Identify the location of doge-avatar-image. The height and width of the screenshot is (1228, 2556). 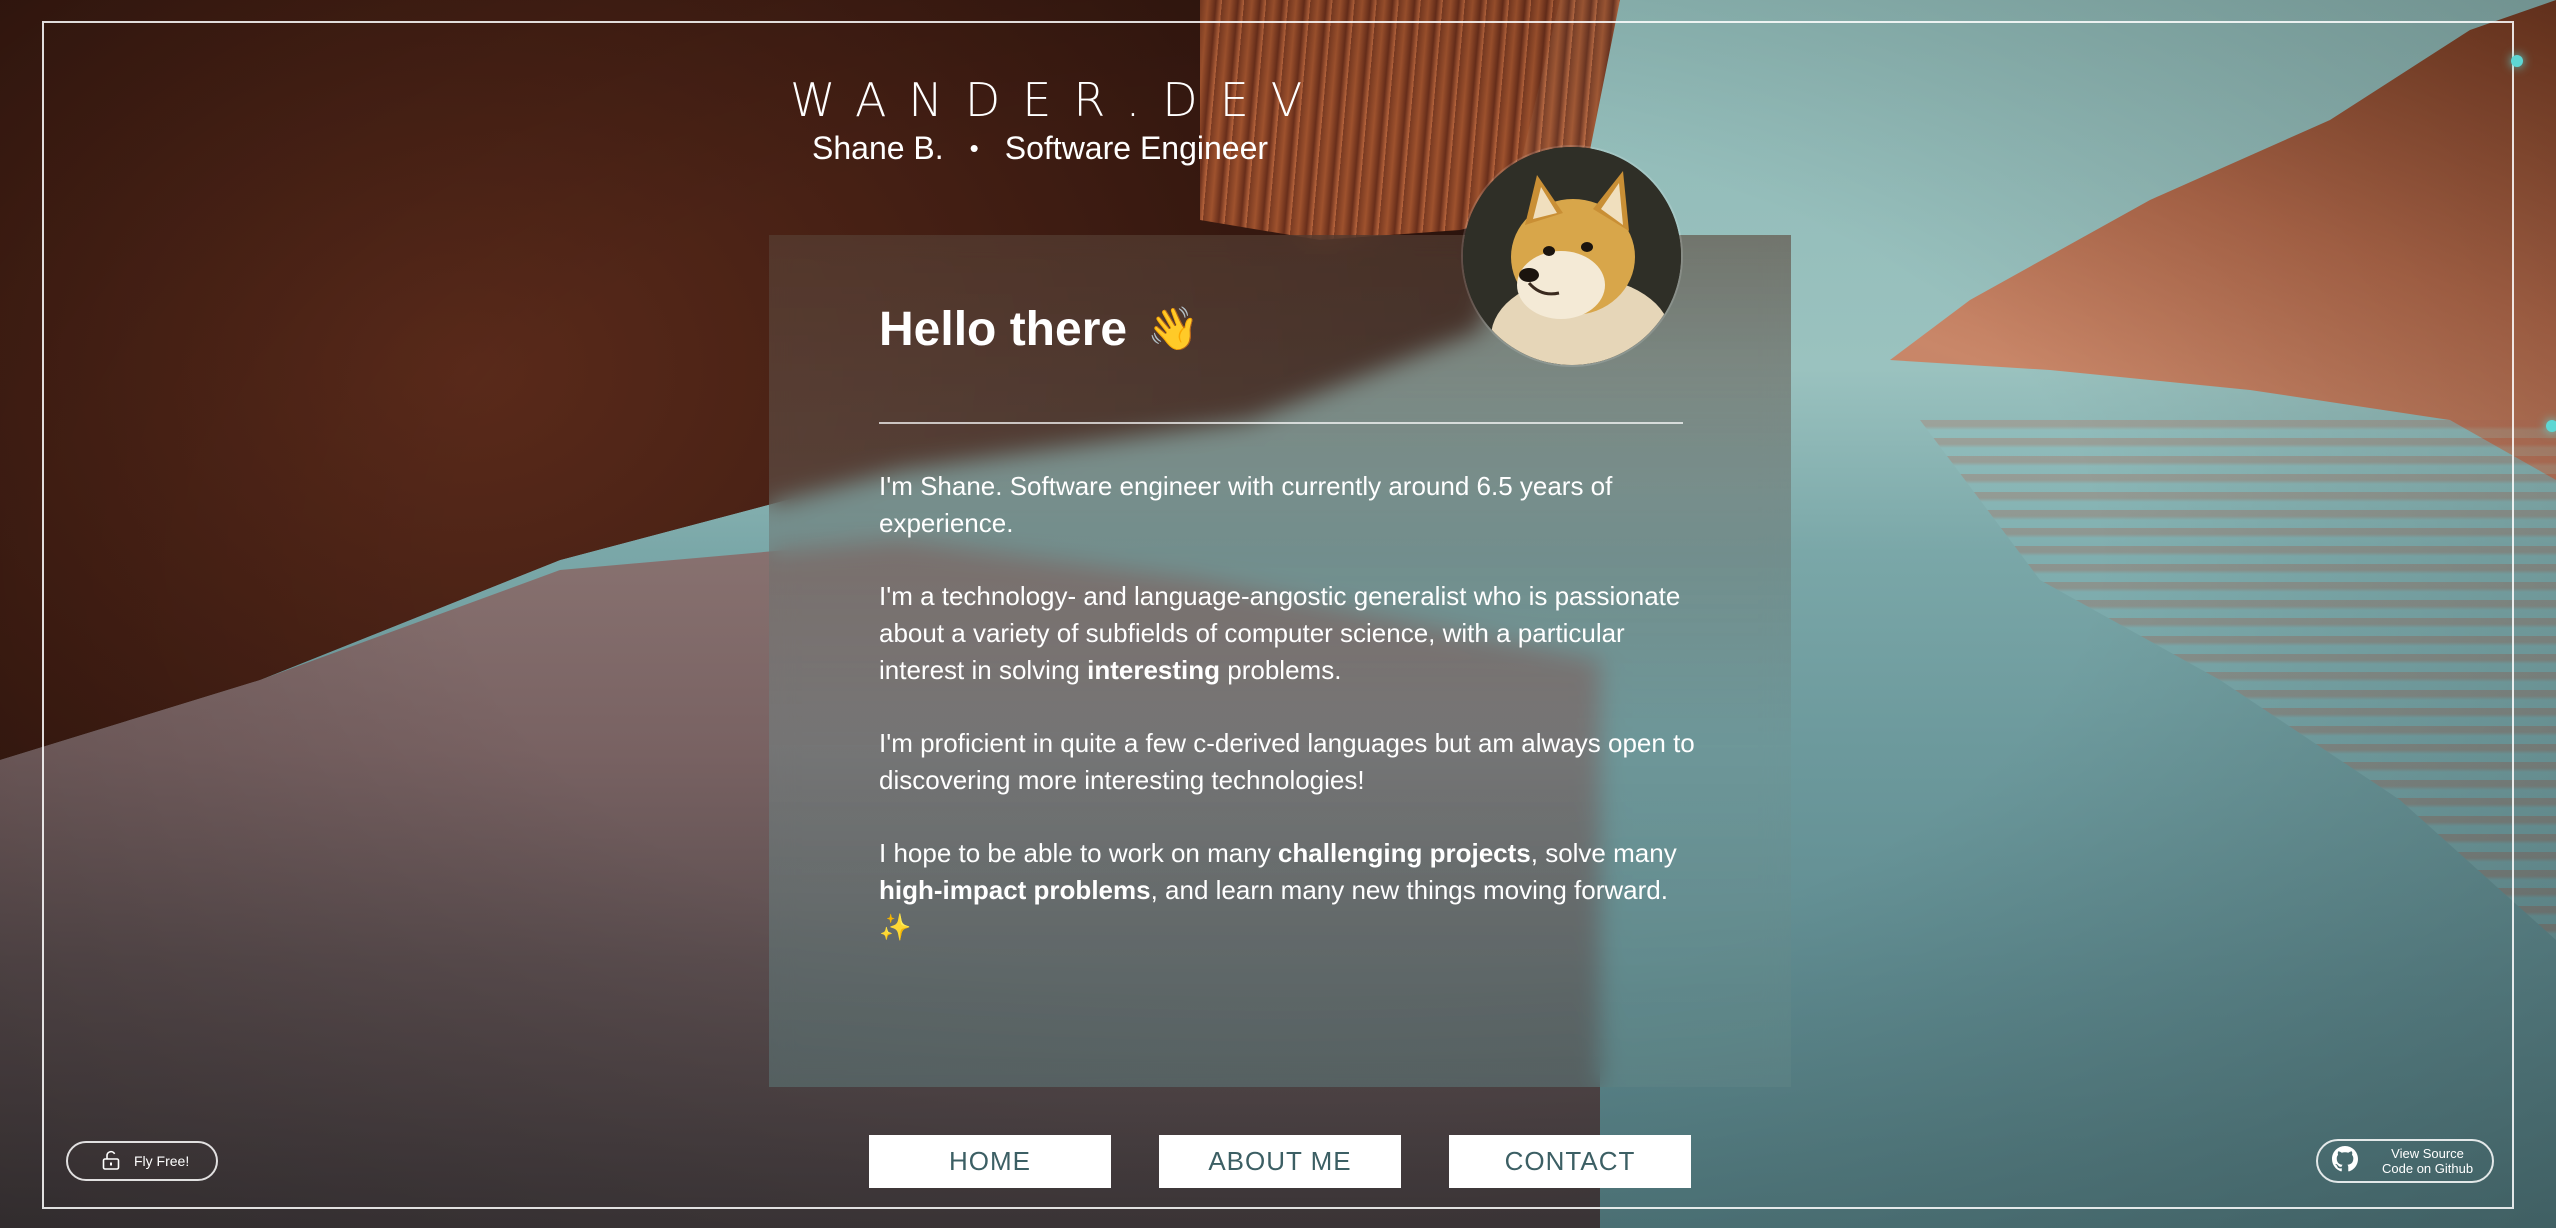
(1572, 256).